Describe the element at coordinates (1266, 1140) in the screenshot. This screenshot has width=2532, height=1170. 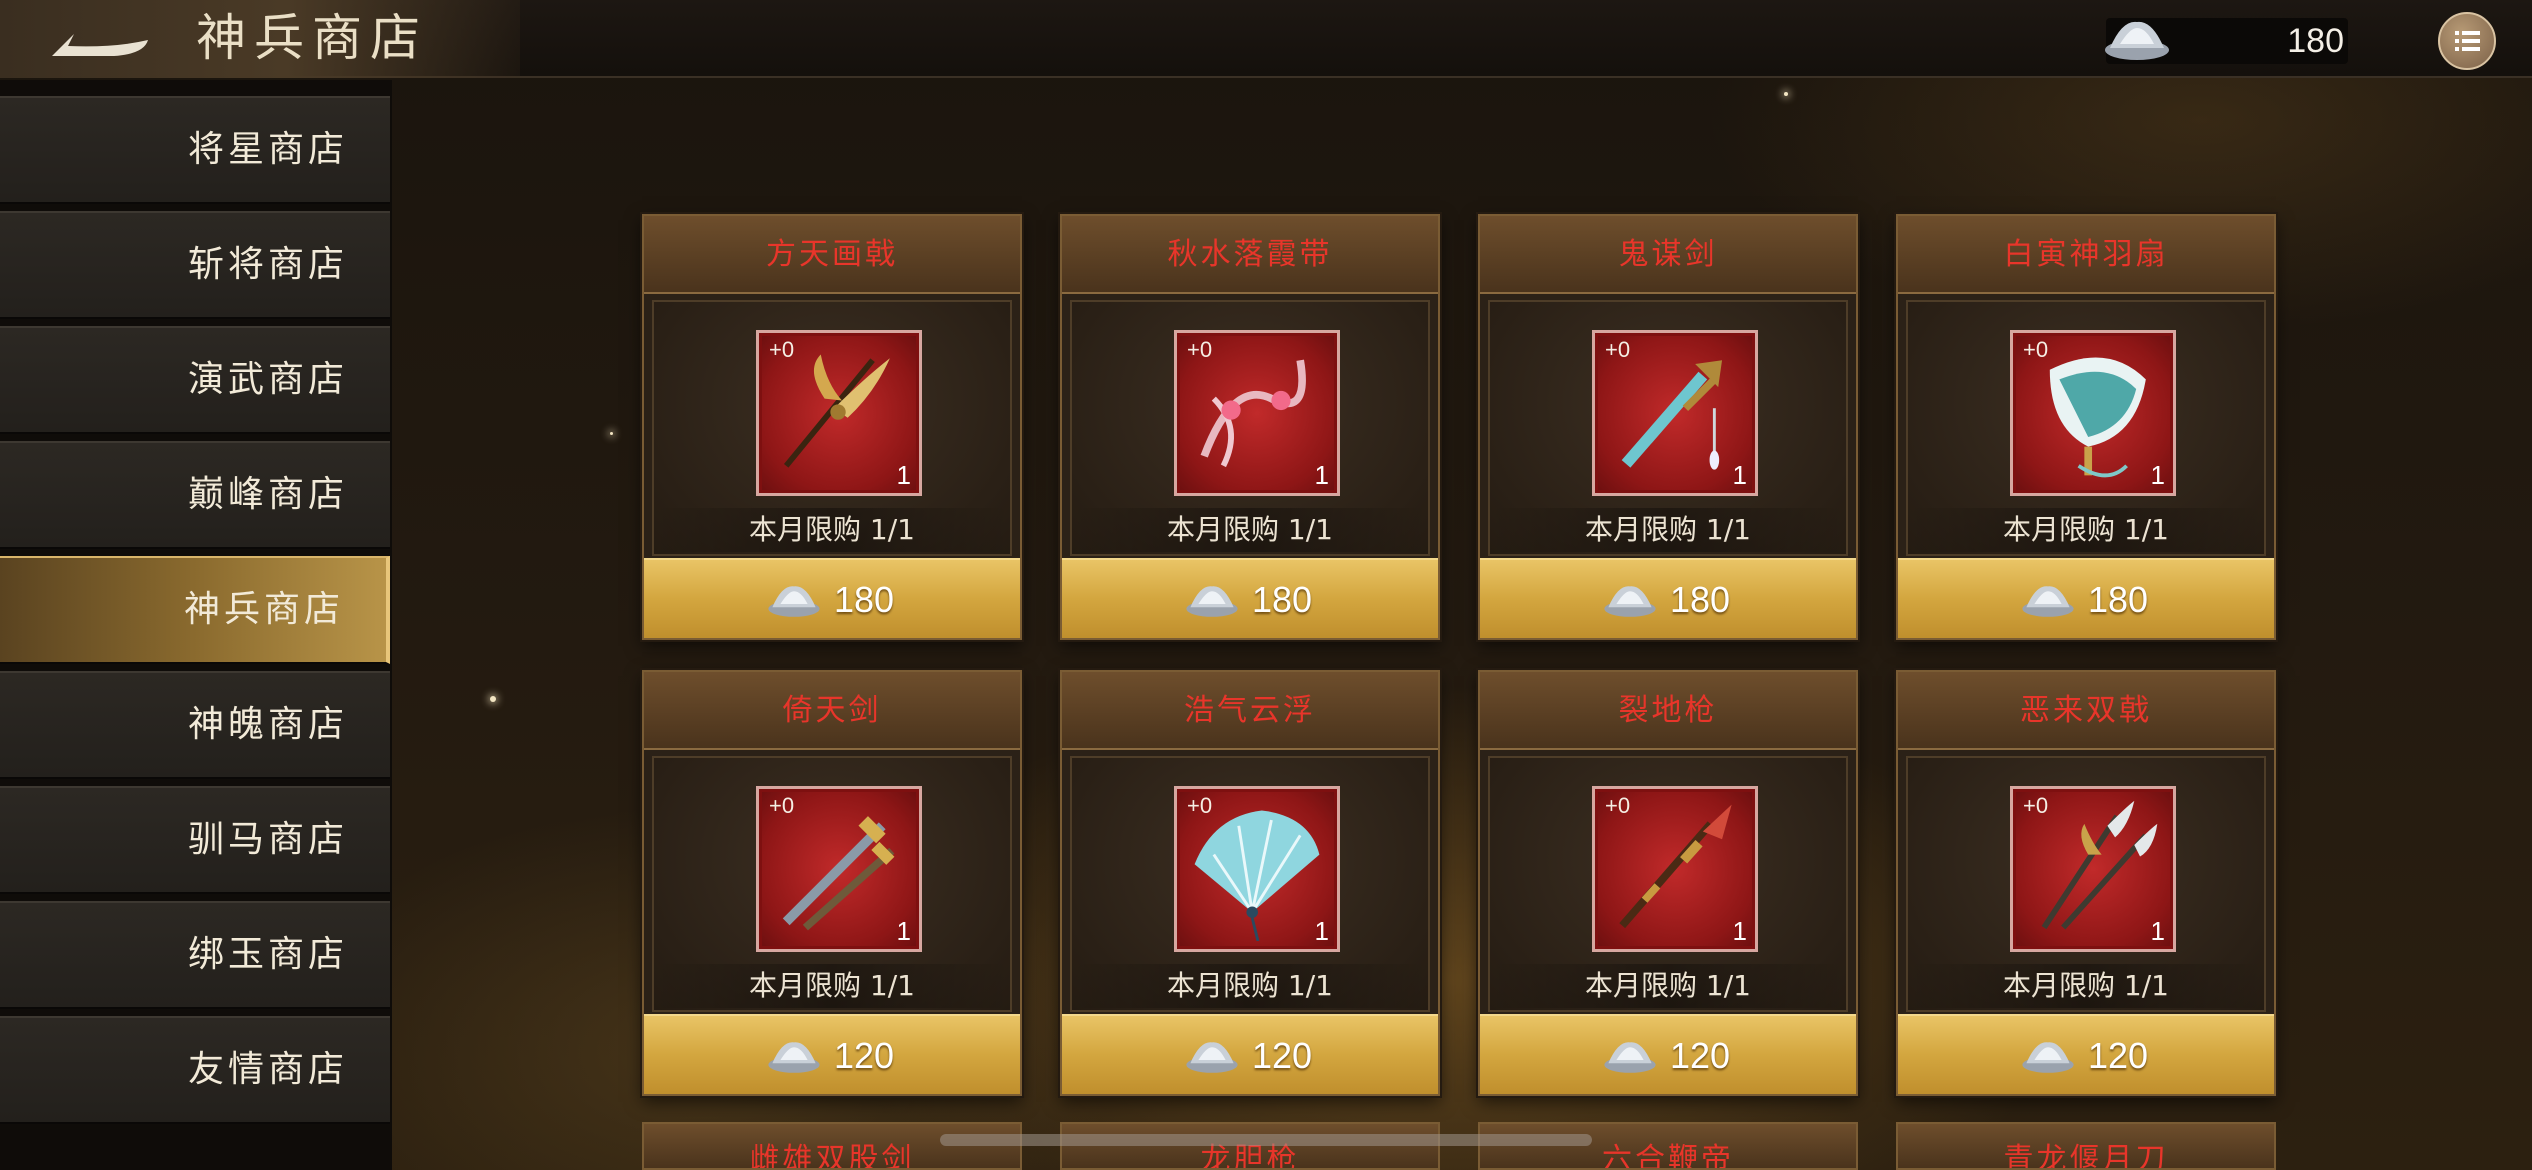
I see `scroll-indicator` at that location.